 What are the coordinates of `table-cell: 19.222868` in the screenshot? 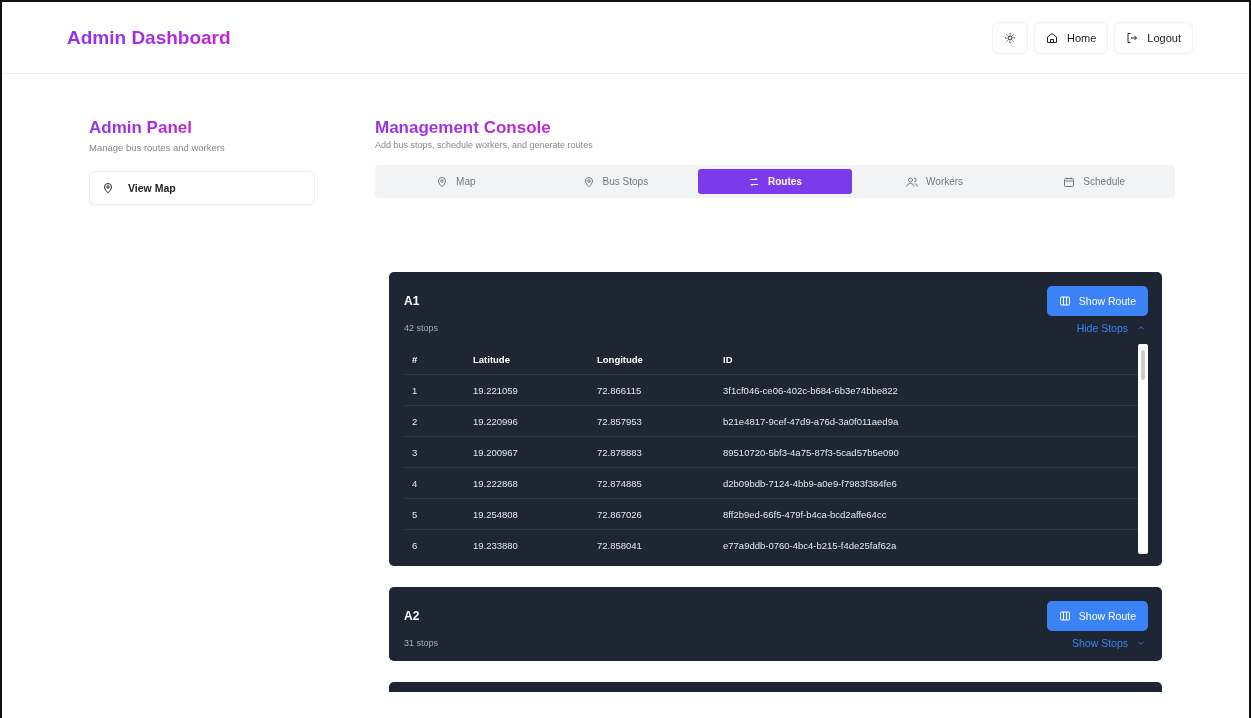 It's located at (527, 483).